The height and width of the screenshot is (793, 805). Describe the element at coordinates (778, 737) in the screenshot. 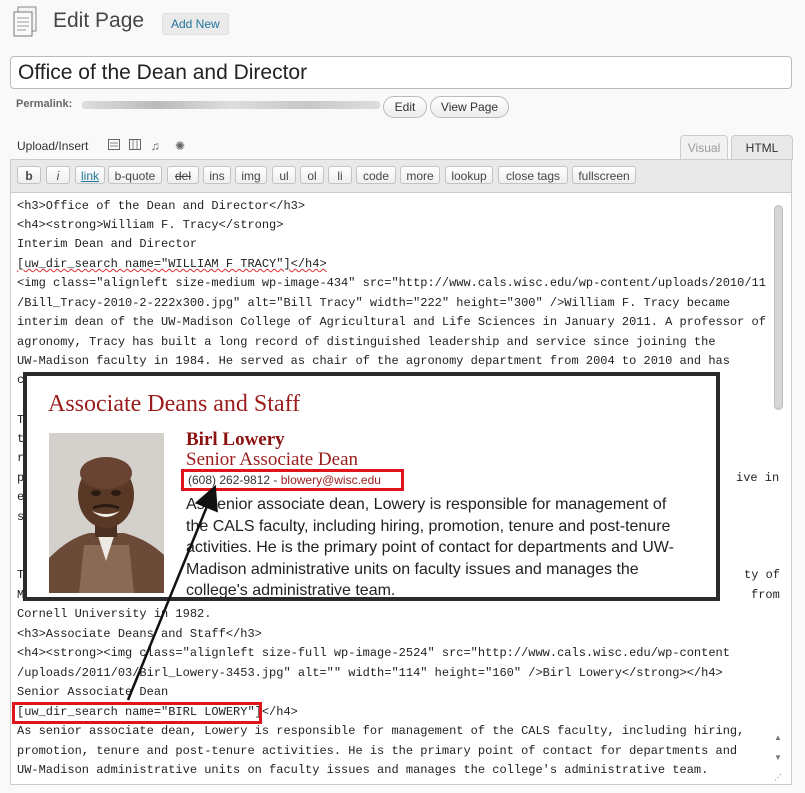

I see `scroll-up-arrow-icon: ▲` at that location.